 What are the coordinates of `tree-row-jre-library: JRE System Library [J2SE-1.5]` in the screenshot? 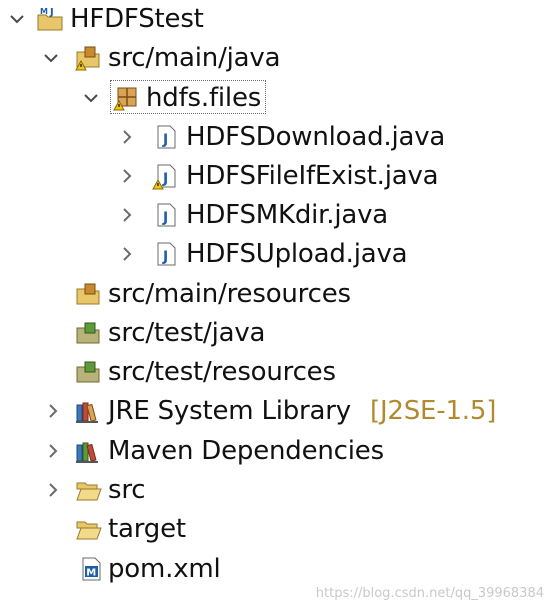 It's located at (277, 411).